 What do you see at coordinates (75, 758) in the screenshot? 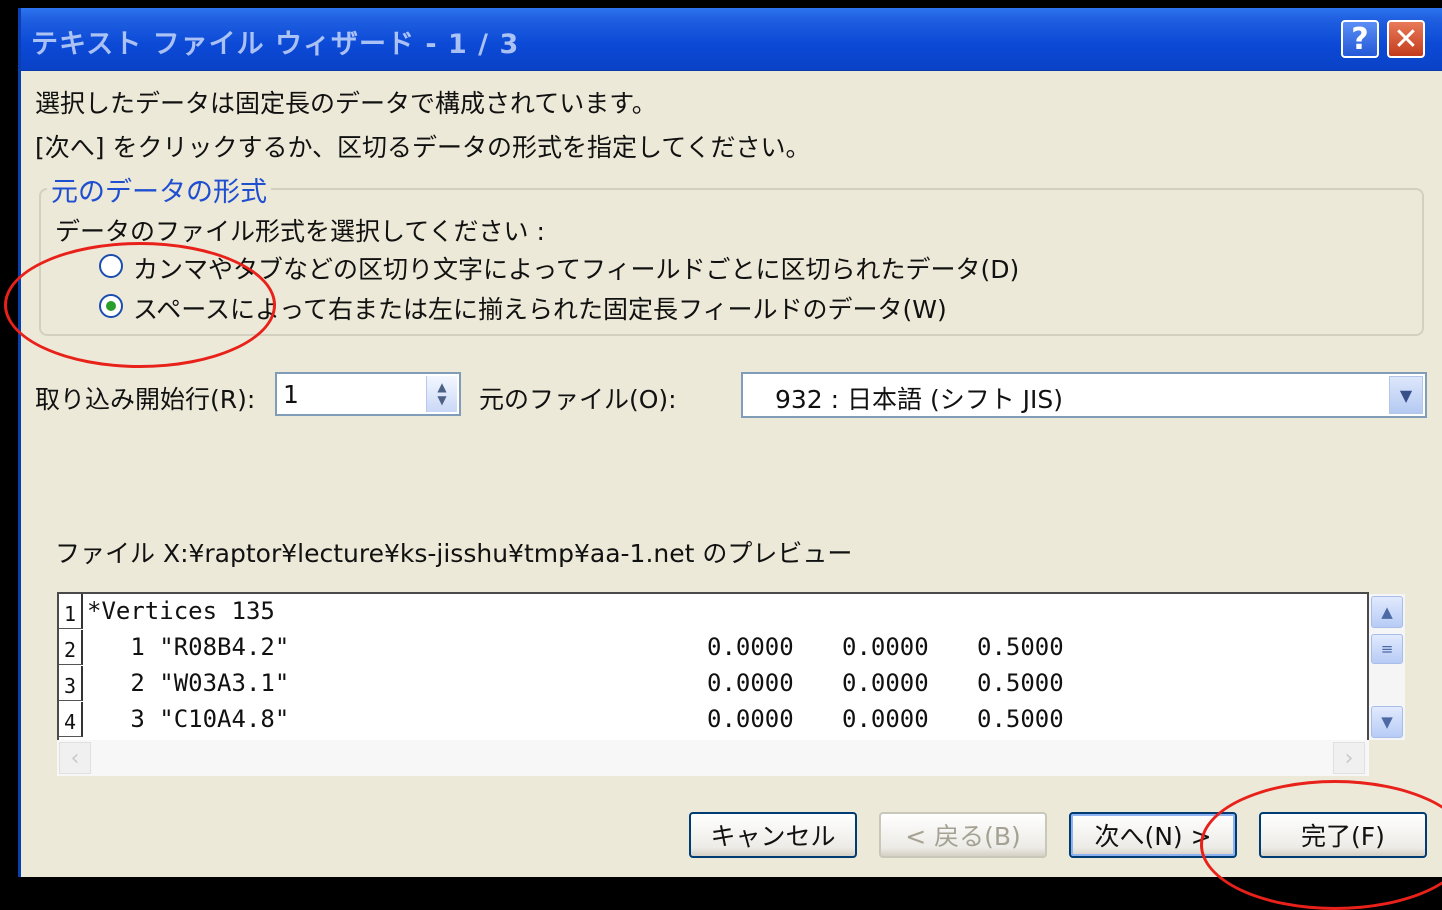
I see `scroll-left-icon: ‹` at bounding box center [75, 758].